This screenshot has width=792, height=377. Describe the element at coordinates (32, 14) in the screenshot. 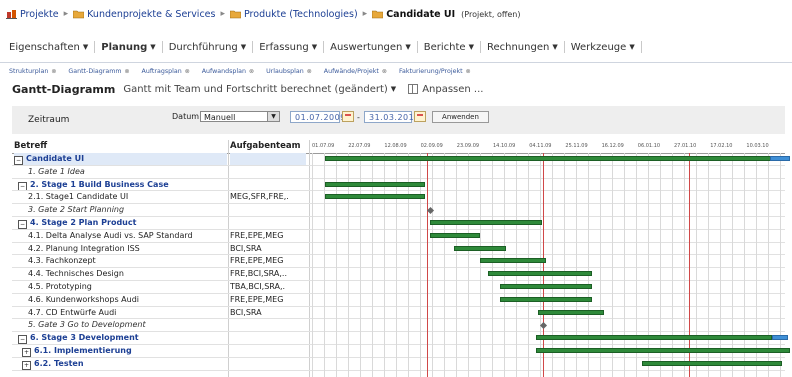

I see `breadcrumb-item: Projekte` at that location.